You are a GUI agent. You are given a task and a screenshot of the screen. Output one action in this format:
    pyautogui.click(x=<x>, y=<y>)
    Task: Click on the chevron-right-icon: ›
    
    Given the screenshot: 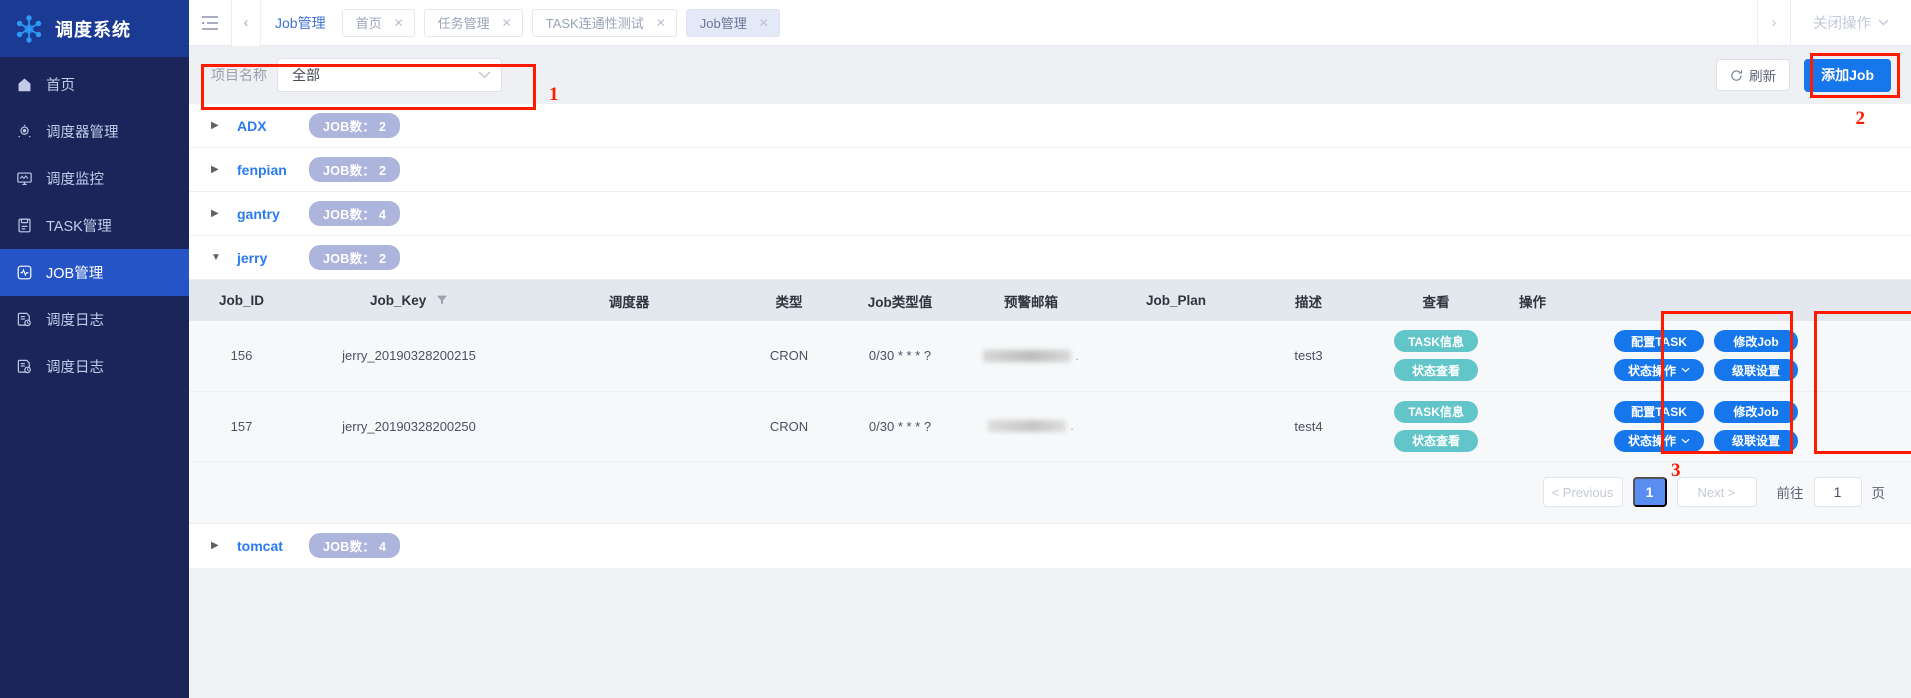 What is the action you would take?
    pyautogui.click(x=1774, y=22)
    